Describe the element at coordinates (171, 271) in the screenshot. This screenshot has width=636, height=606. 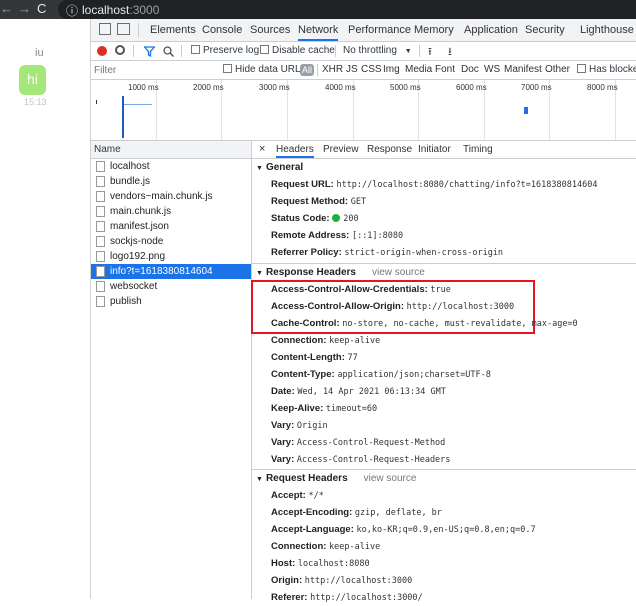
I see `request-row-selected: info?t=1618380814604` at that location.